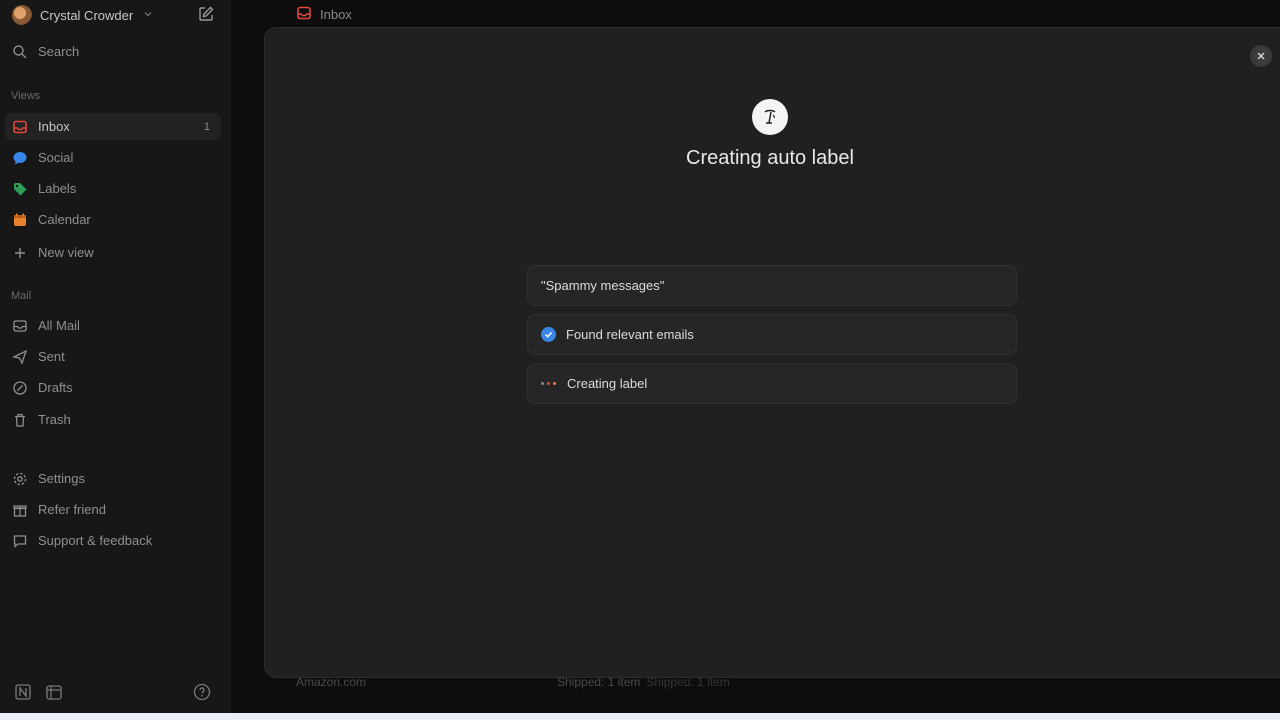  I want to click on close-button, so click(1261, 56).